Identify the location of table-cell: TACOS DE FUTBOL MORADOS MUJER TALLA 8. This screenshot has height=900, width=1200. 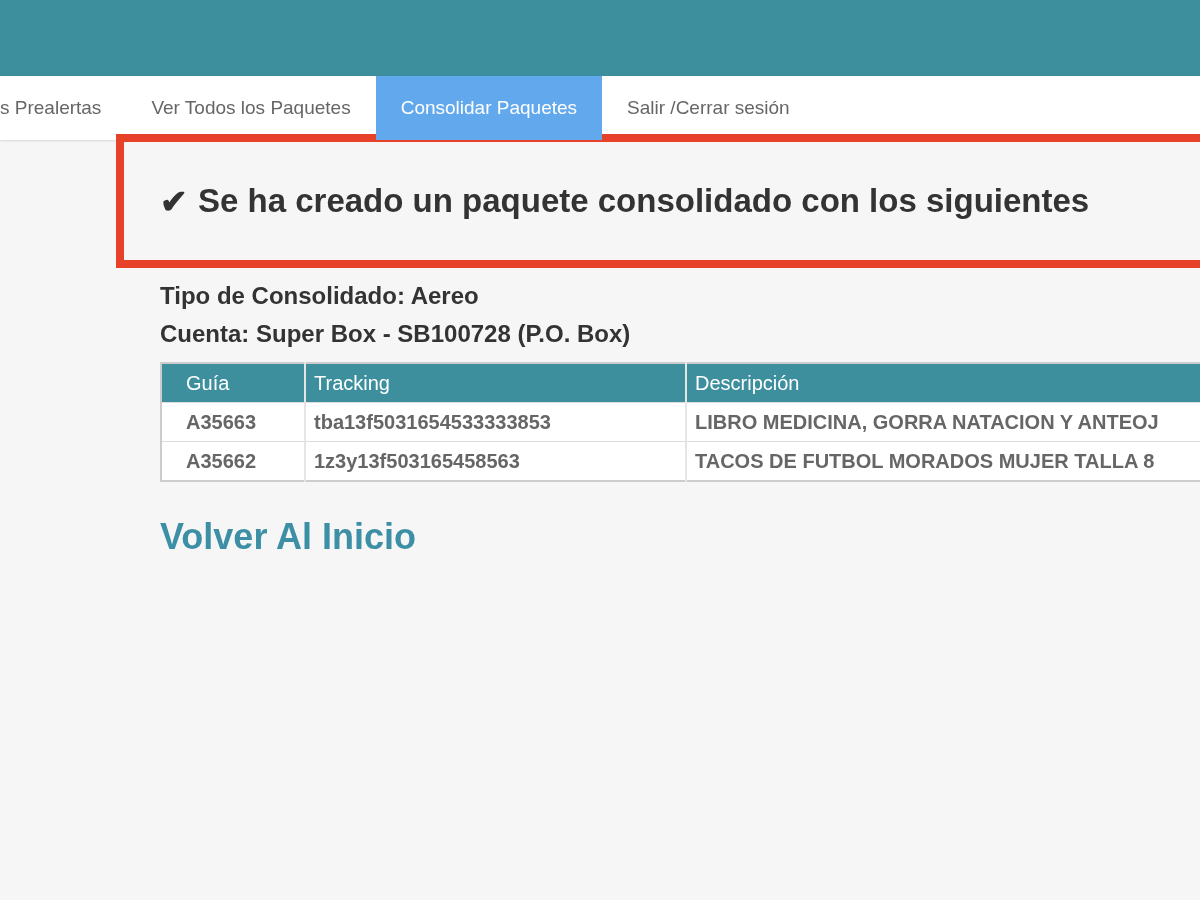
(943, 461).